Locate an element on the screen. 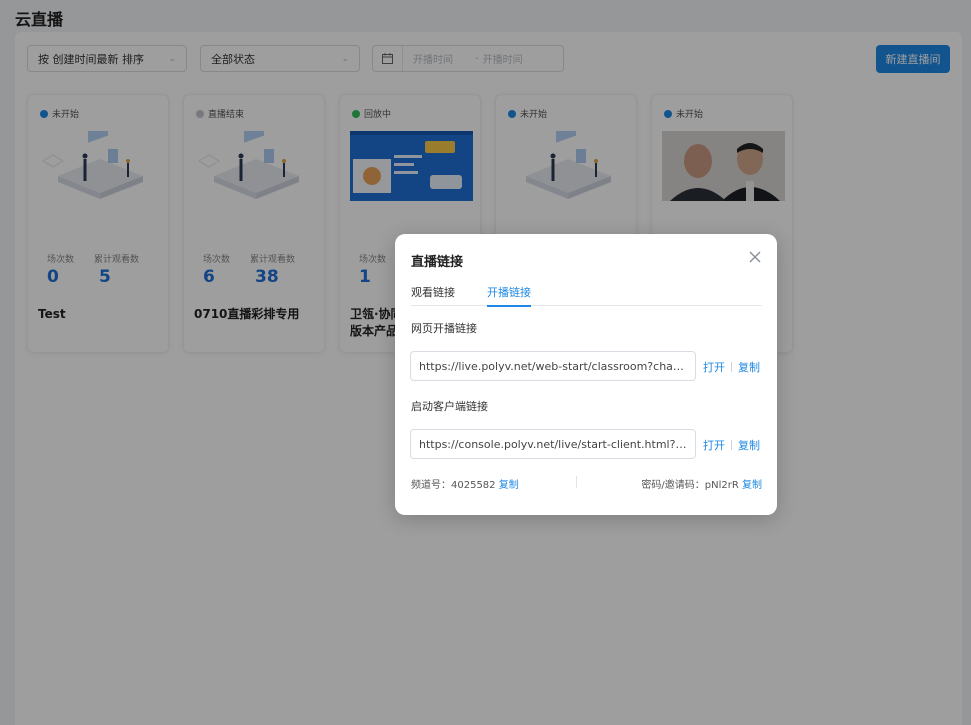  dialog-tabs: 观看链接 开播链接 is located at coordinates (586, 295).